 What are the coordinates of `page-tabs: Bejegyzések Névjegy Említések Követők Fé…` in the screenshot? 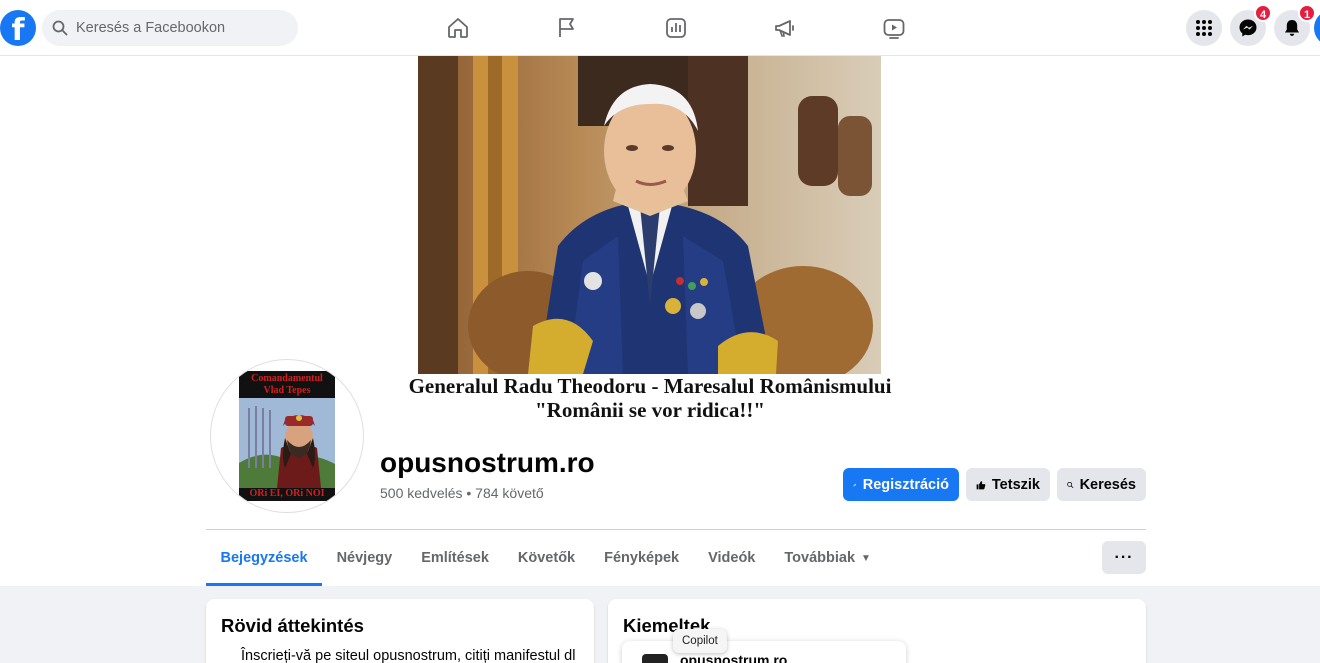 It's located at (545, 558).